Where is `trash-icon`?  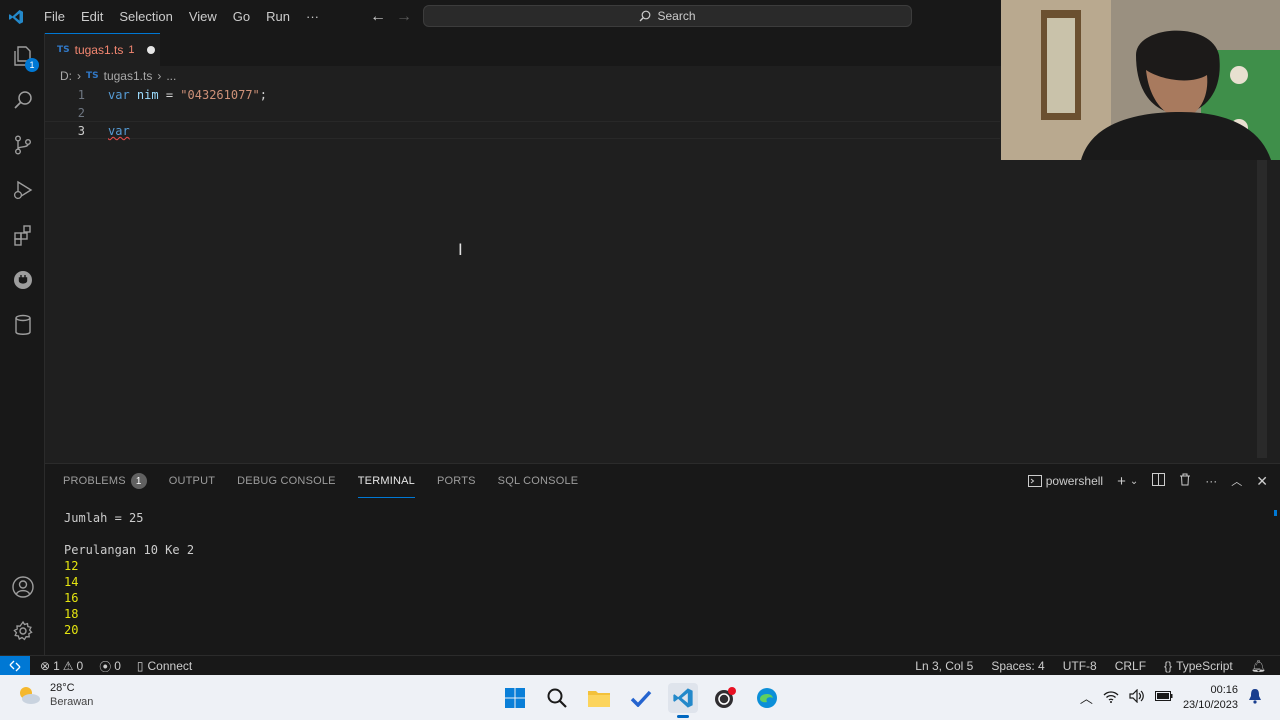 trash-icon is located at coordinates (1185, 481).